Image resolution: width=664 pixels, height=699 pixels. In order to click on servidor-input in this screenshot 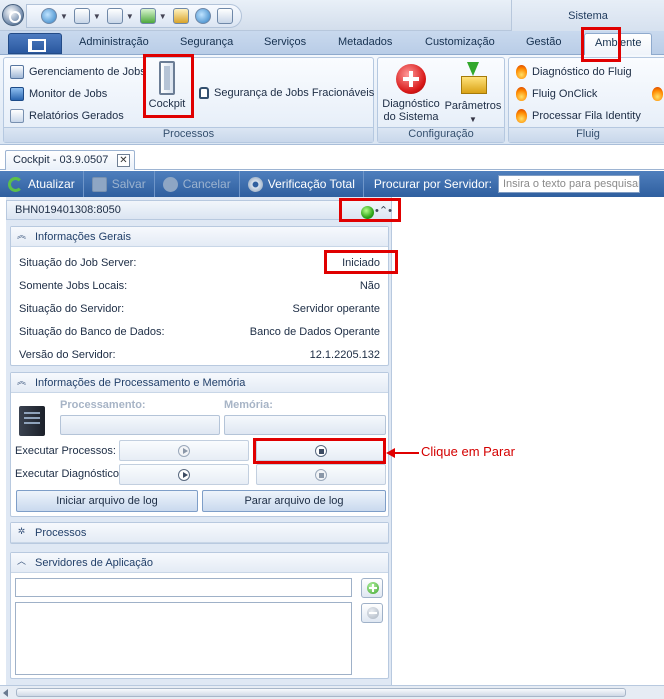, I will do `click(183, 587)`.